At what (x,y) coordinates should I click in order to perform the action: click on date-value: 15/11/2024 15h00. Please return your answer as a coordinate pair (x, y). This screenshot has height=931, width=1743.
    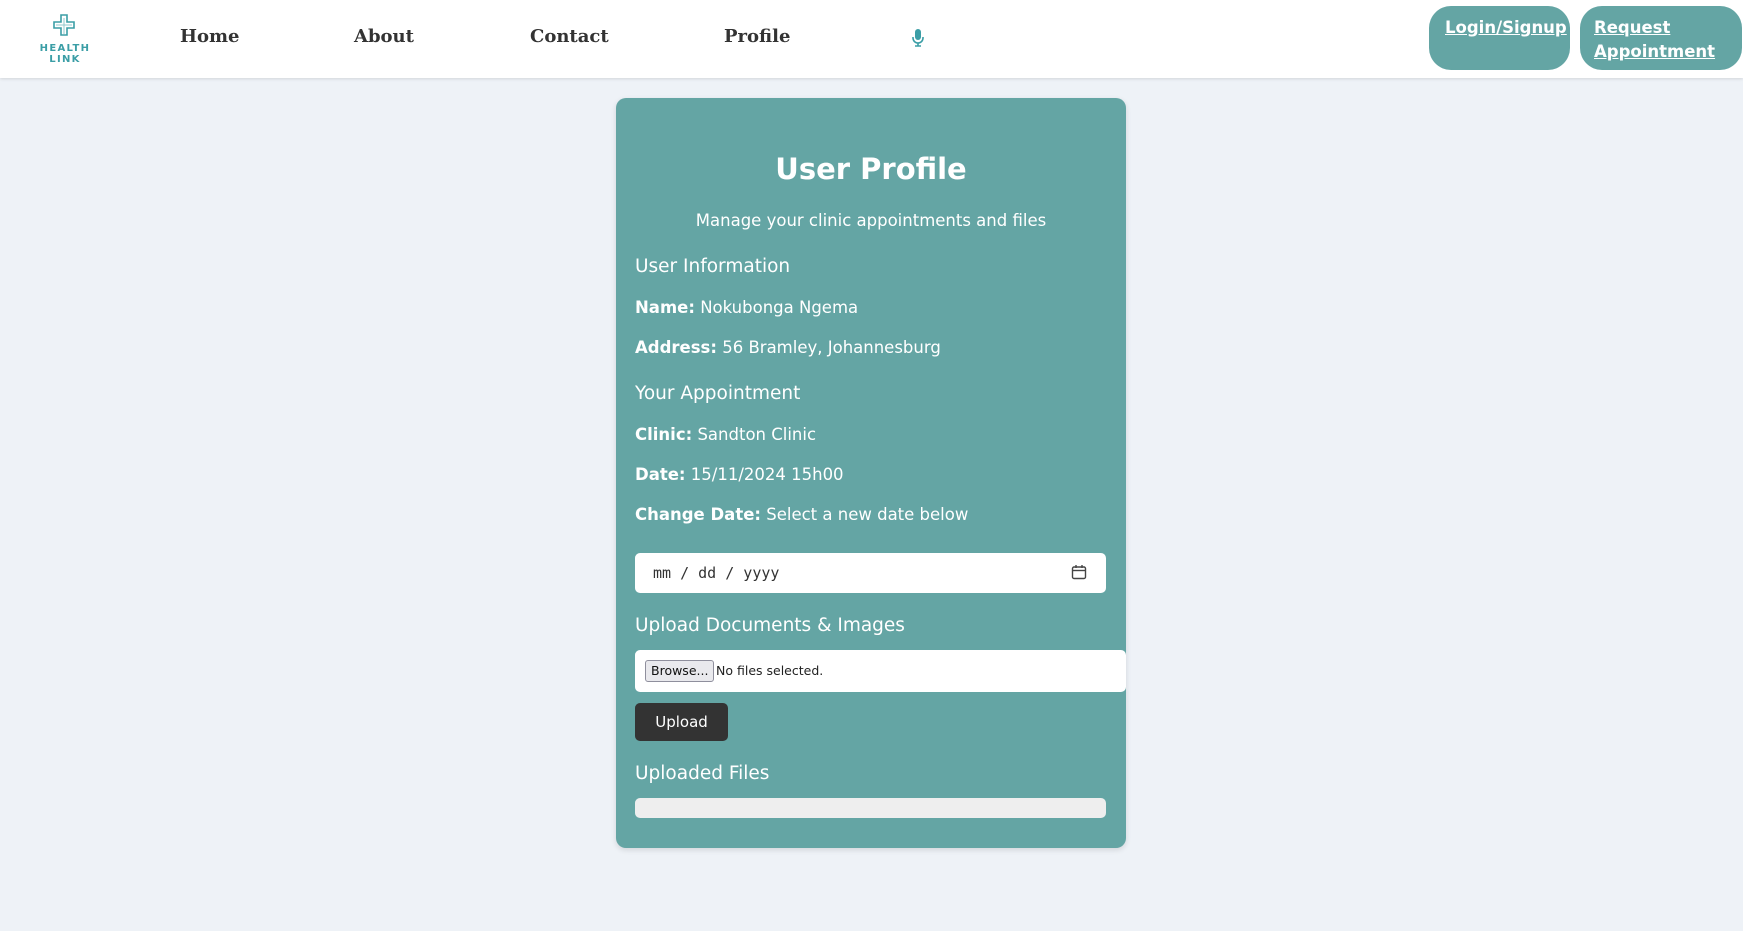
    Looking at the image, I should click on (767, 474).